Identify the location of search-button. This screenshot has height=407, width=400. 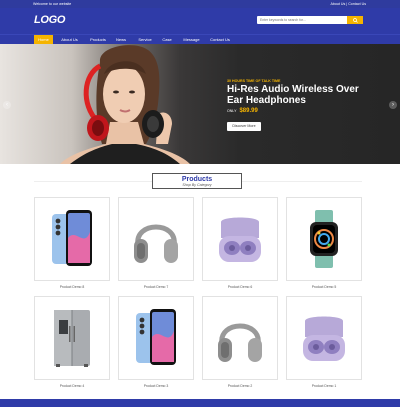
(355, 20).